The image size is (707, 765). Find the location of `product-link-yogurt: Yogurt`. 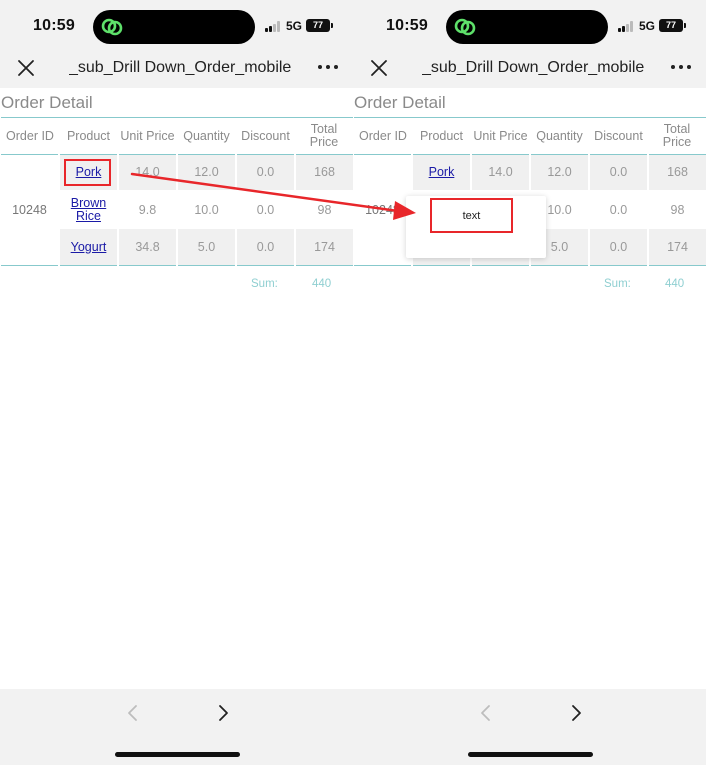

product-link-yogurt: Yogurt is located at coordinates (89, 247).